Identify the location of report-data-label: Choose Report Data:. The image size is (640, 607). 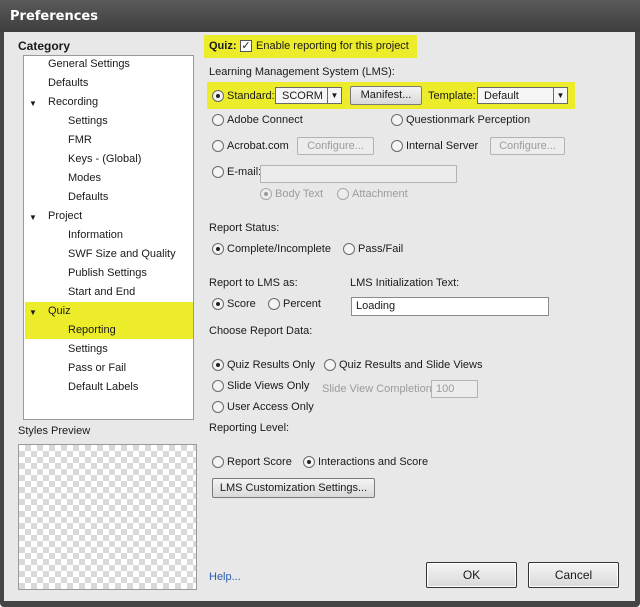
(261, 331).